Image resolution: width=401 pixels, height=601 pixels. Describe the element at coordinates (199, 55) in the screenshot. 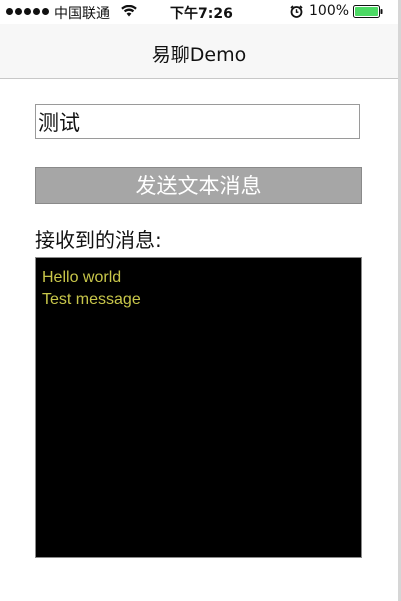

I see `page-title: 易聊Demo` at that location.